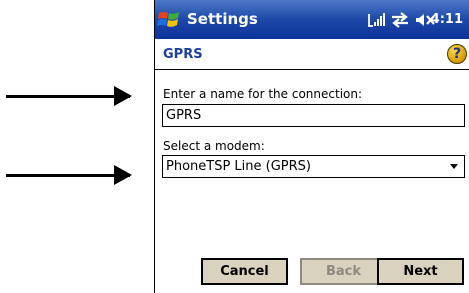 Image resolution: width=469 pixels, height=293 pixels. I want to click on cancel-button: Cancel, so click(244, 271).